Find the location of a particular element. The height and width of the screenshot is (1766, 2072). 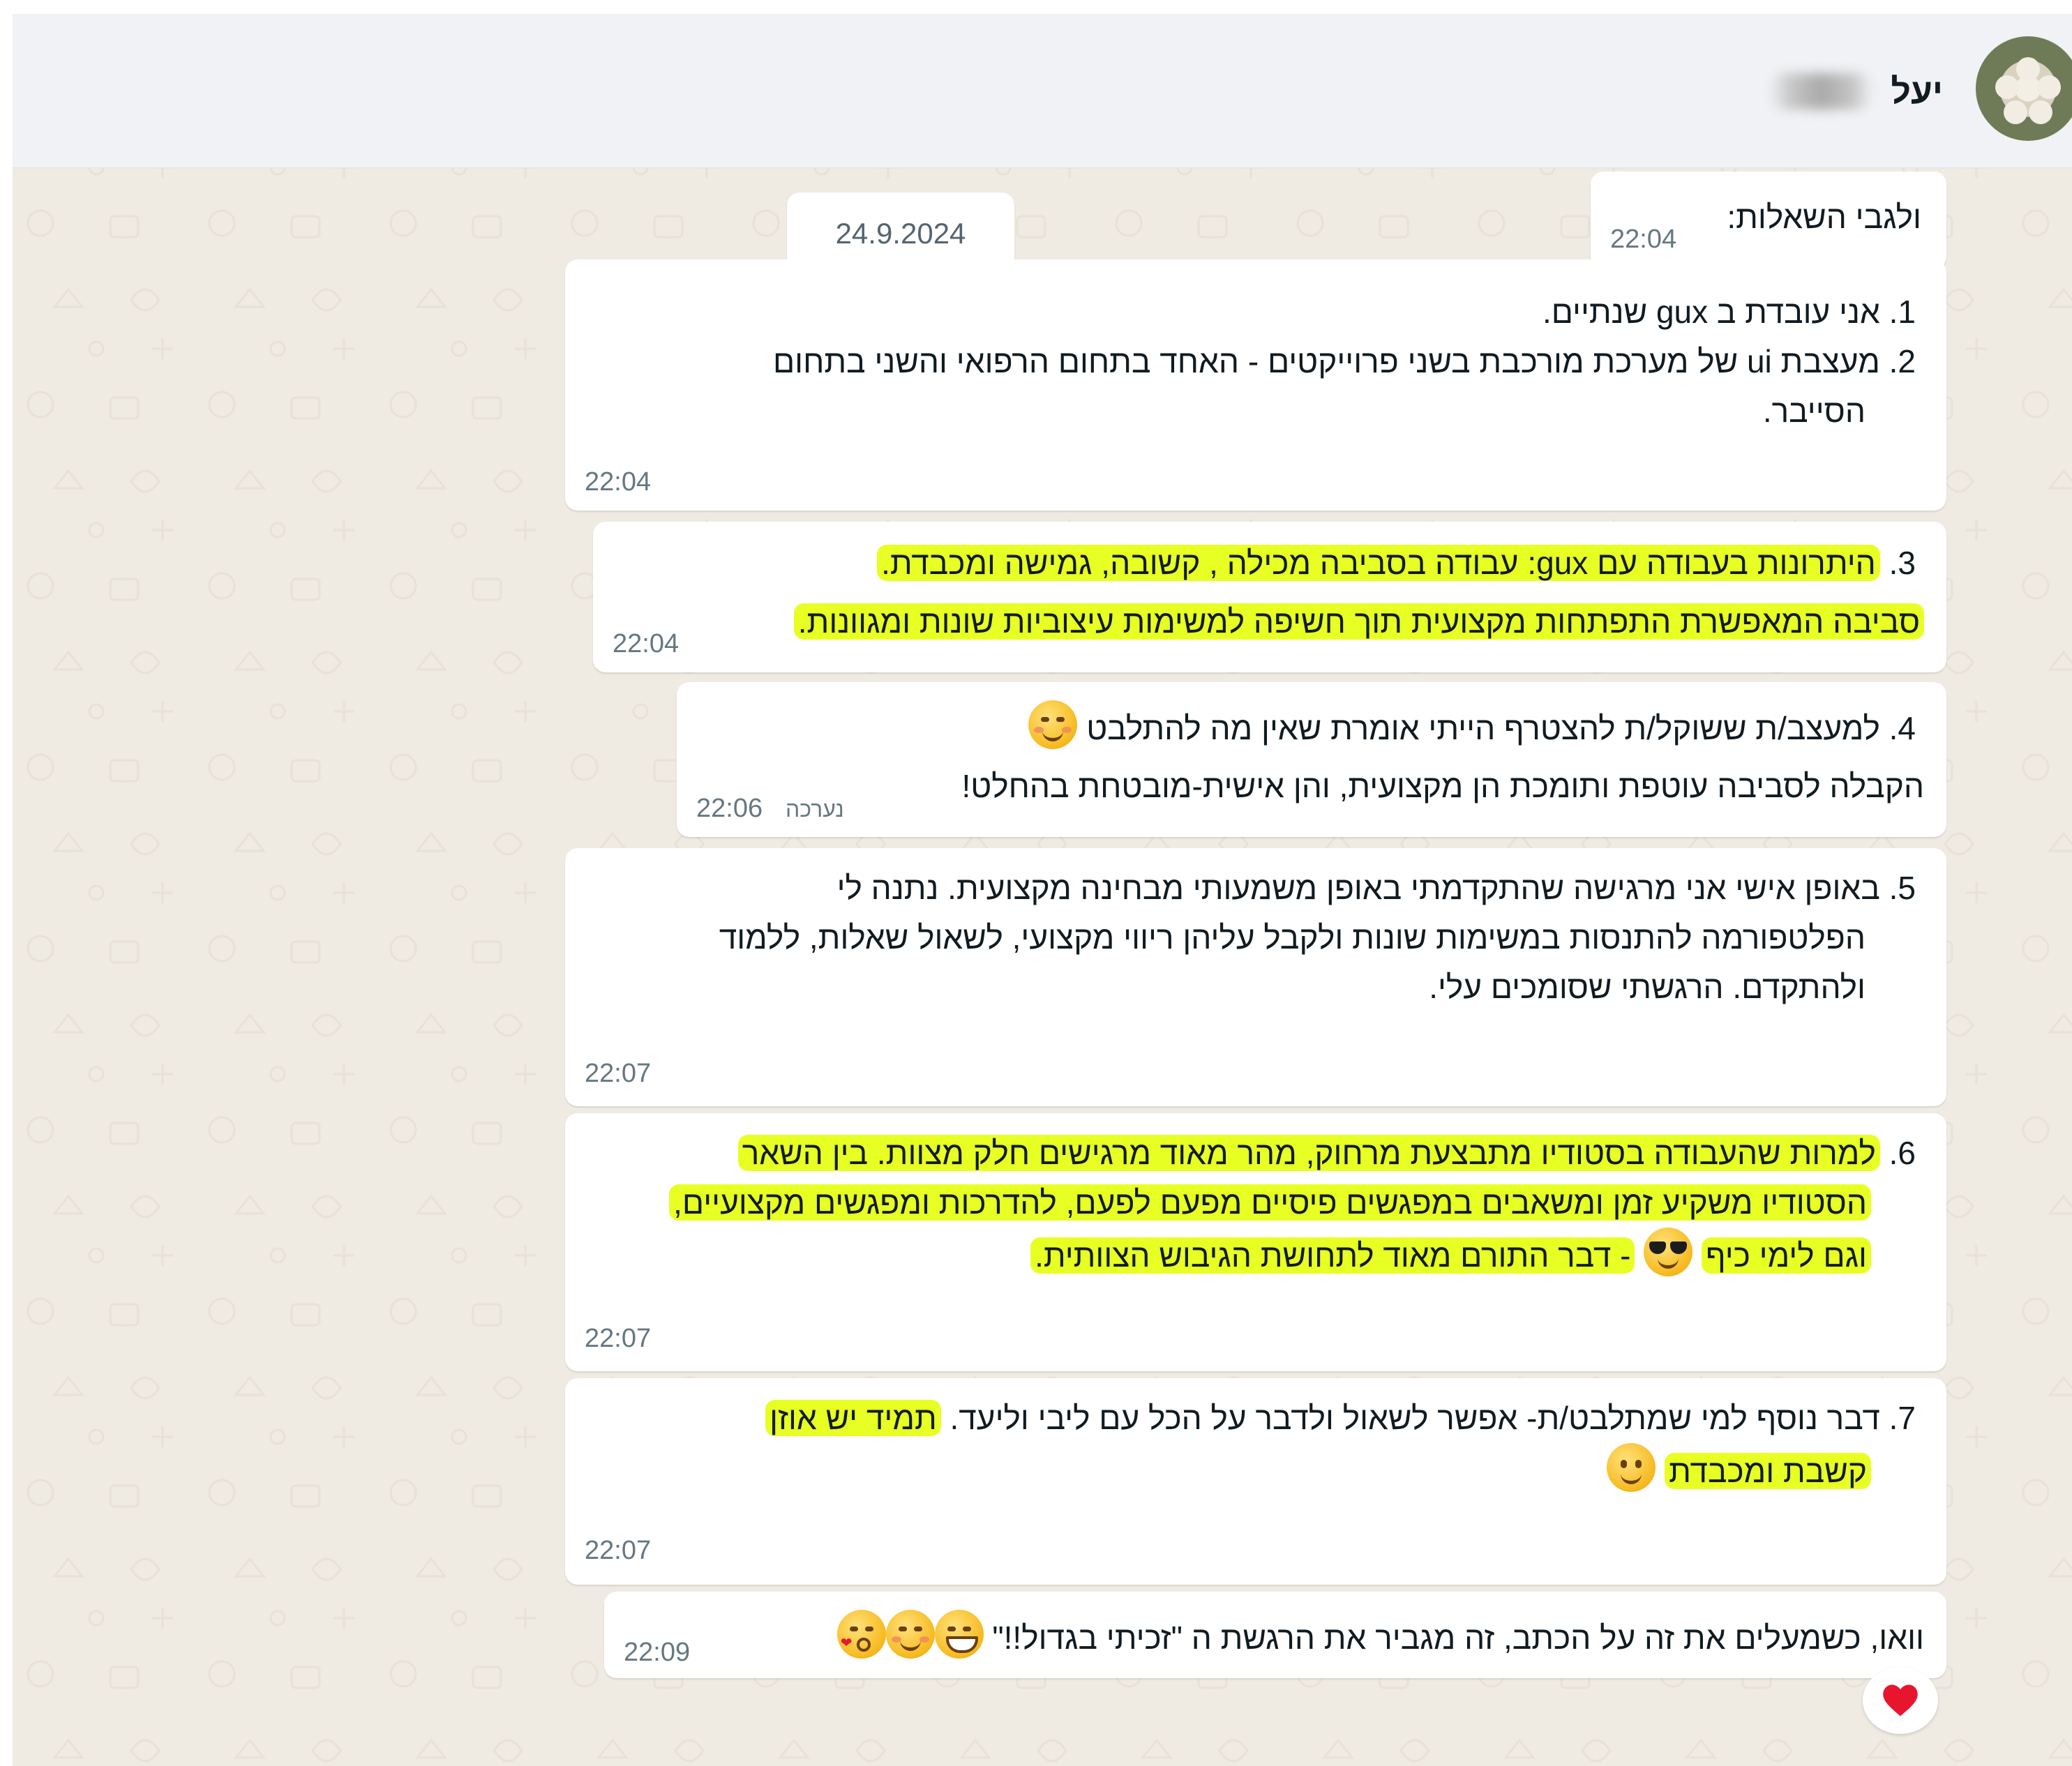

message-time: 22:09 is located at coordinates (657, 1653).